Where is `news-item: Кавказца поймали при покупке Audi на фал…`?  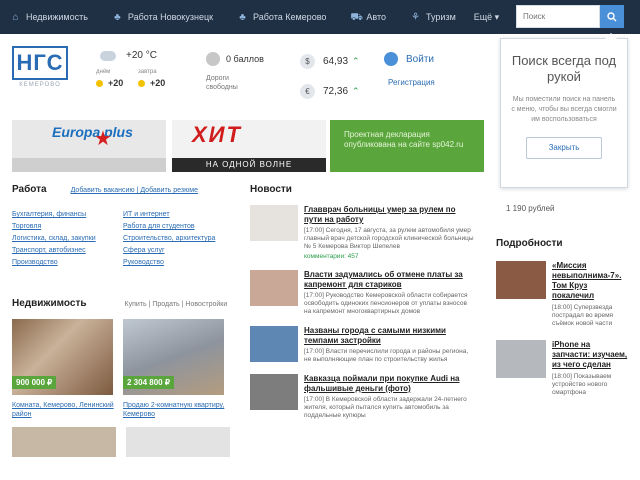 news-item: Кавказца поймали при покупке Audi на фал… is located at coordinates (363, 397).